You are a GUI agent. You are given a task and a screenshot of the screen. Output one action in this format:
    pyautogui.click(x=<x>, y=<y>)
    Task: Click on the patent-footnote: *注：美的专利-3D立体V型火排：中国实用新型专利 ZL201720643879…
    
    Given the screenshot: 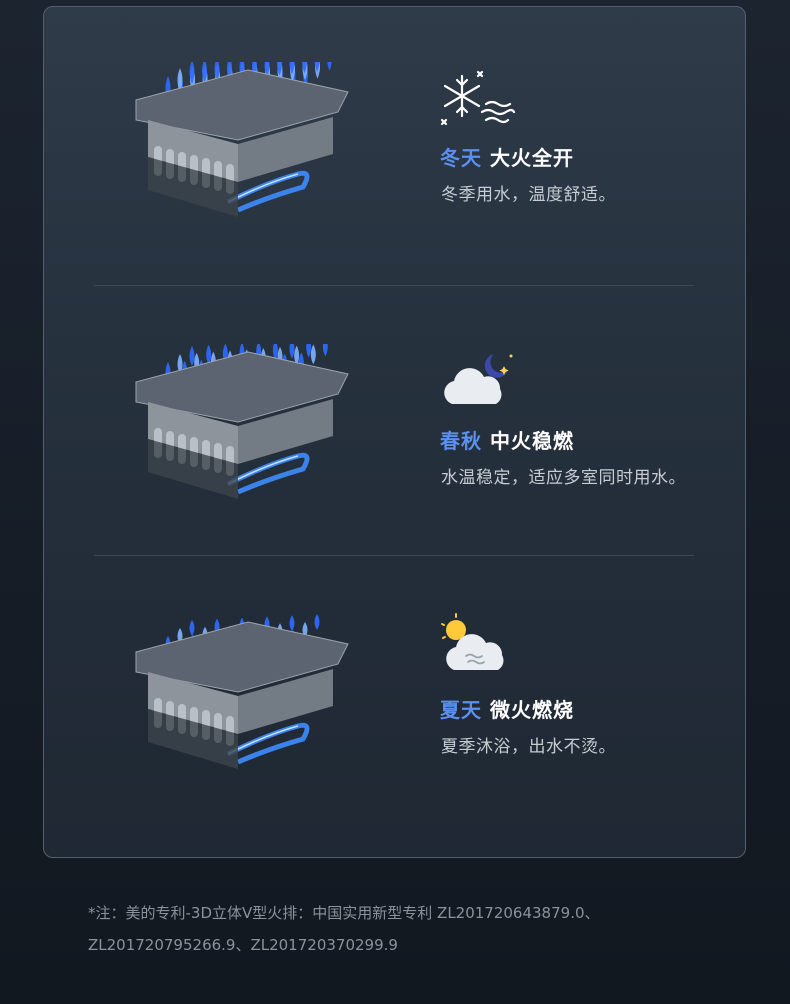 What is the action you would take?
    pyautogui.click(x=408, y=929)
    